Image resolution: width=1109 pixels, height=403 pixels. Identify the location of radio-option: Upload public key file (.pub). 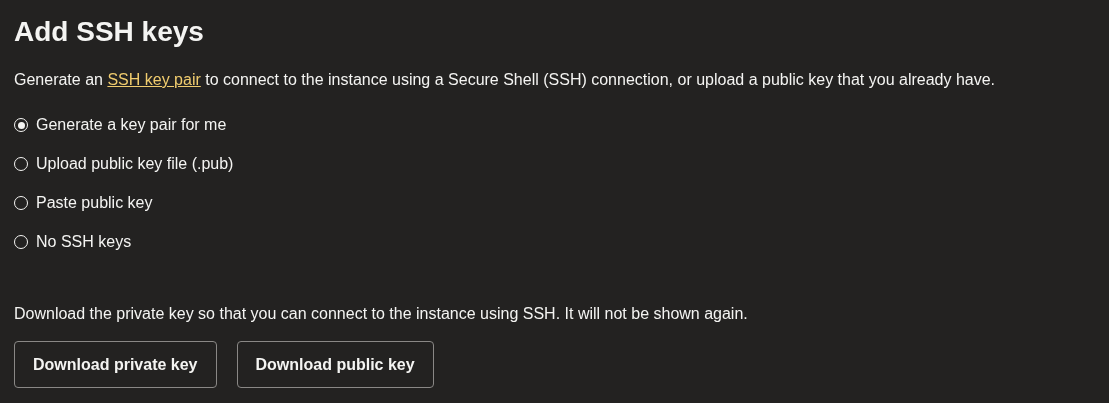
(124, 164).